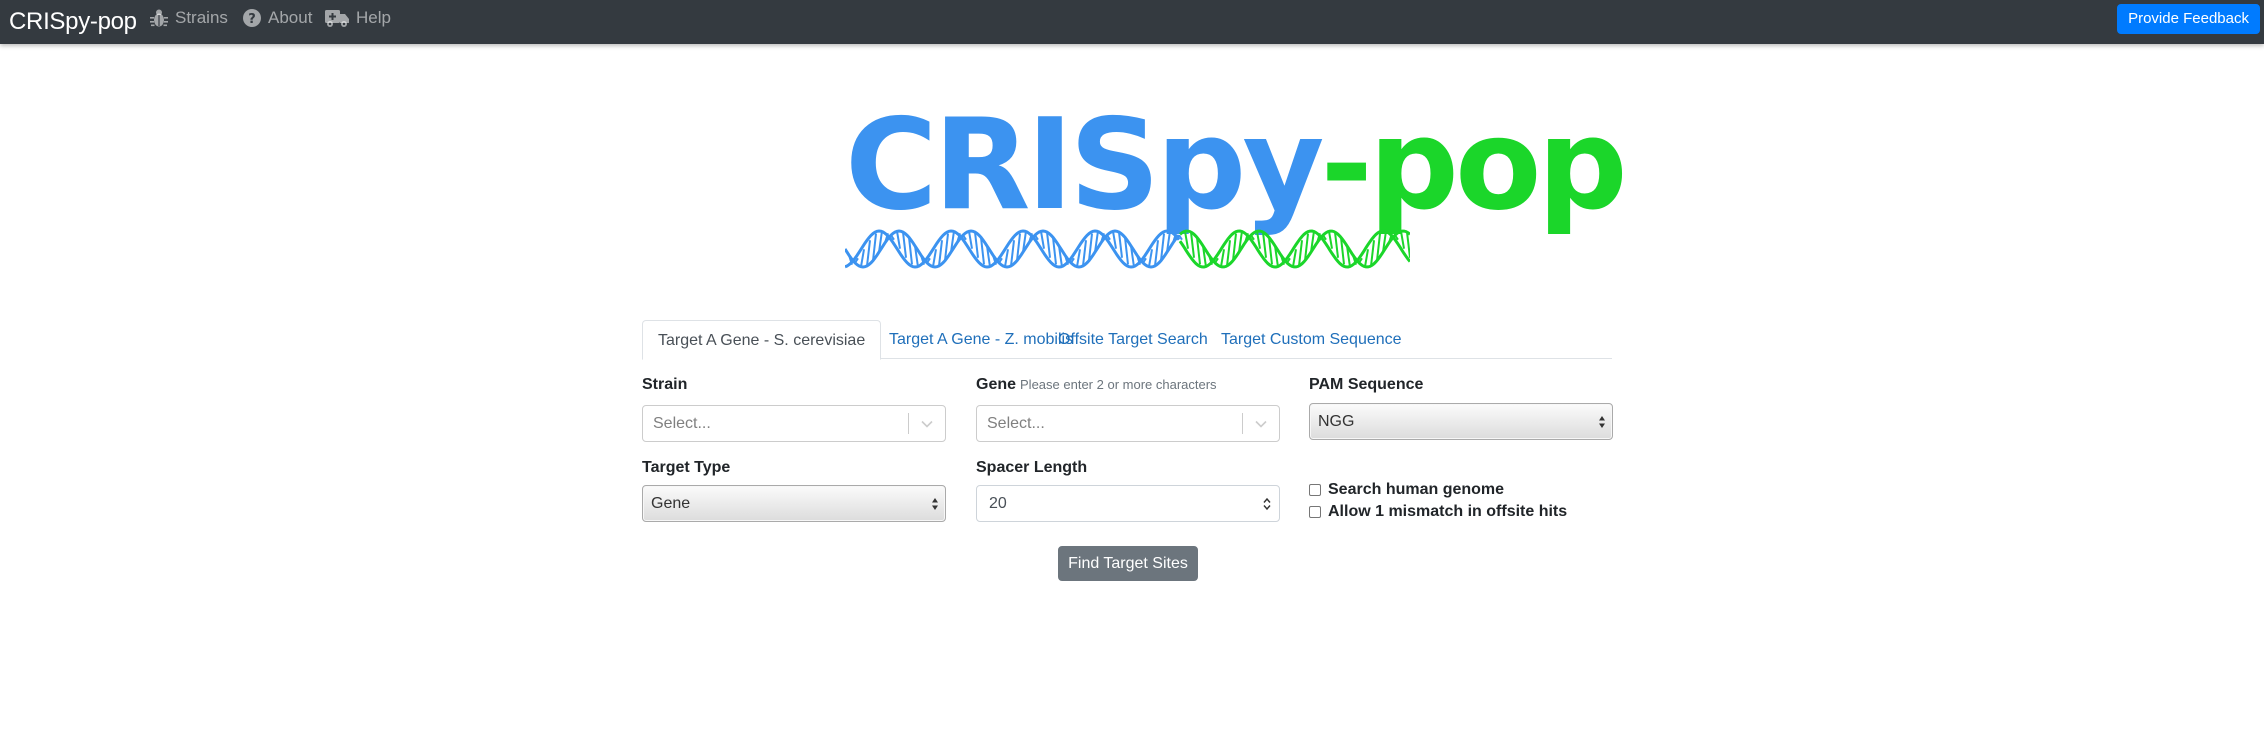  I want to click on gene-label: Gene Please enter 2 or more characters, so click(1096, 385).